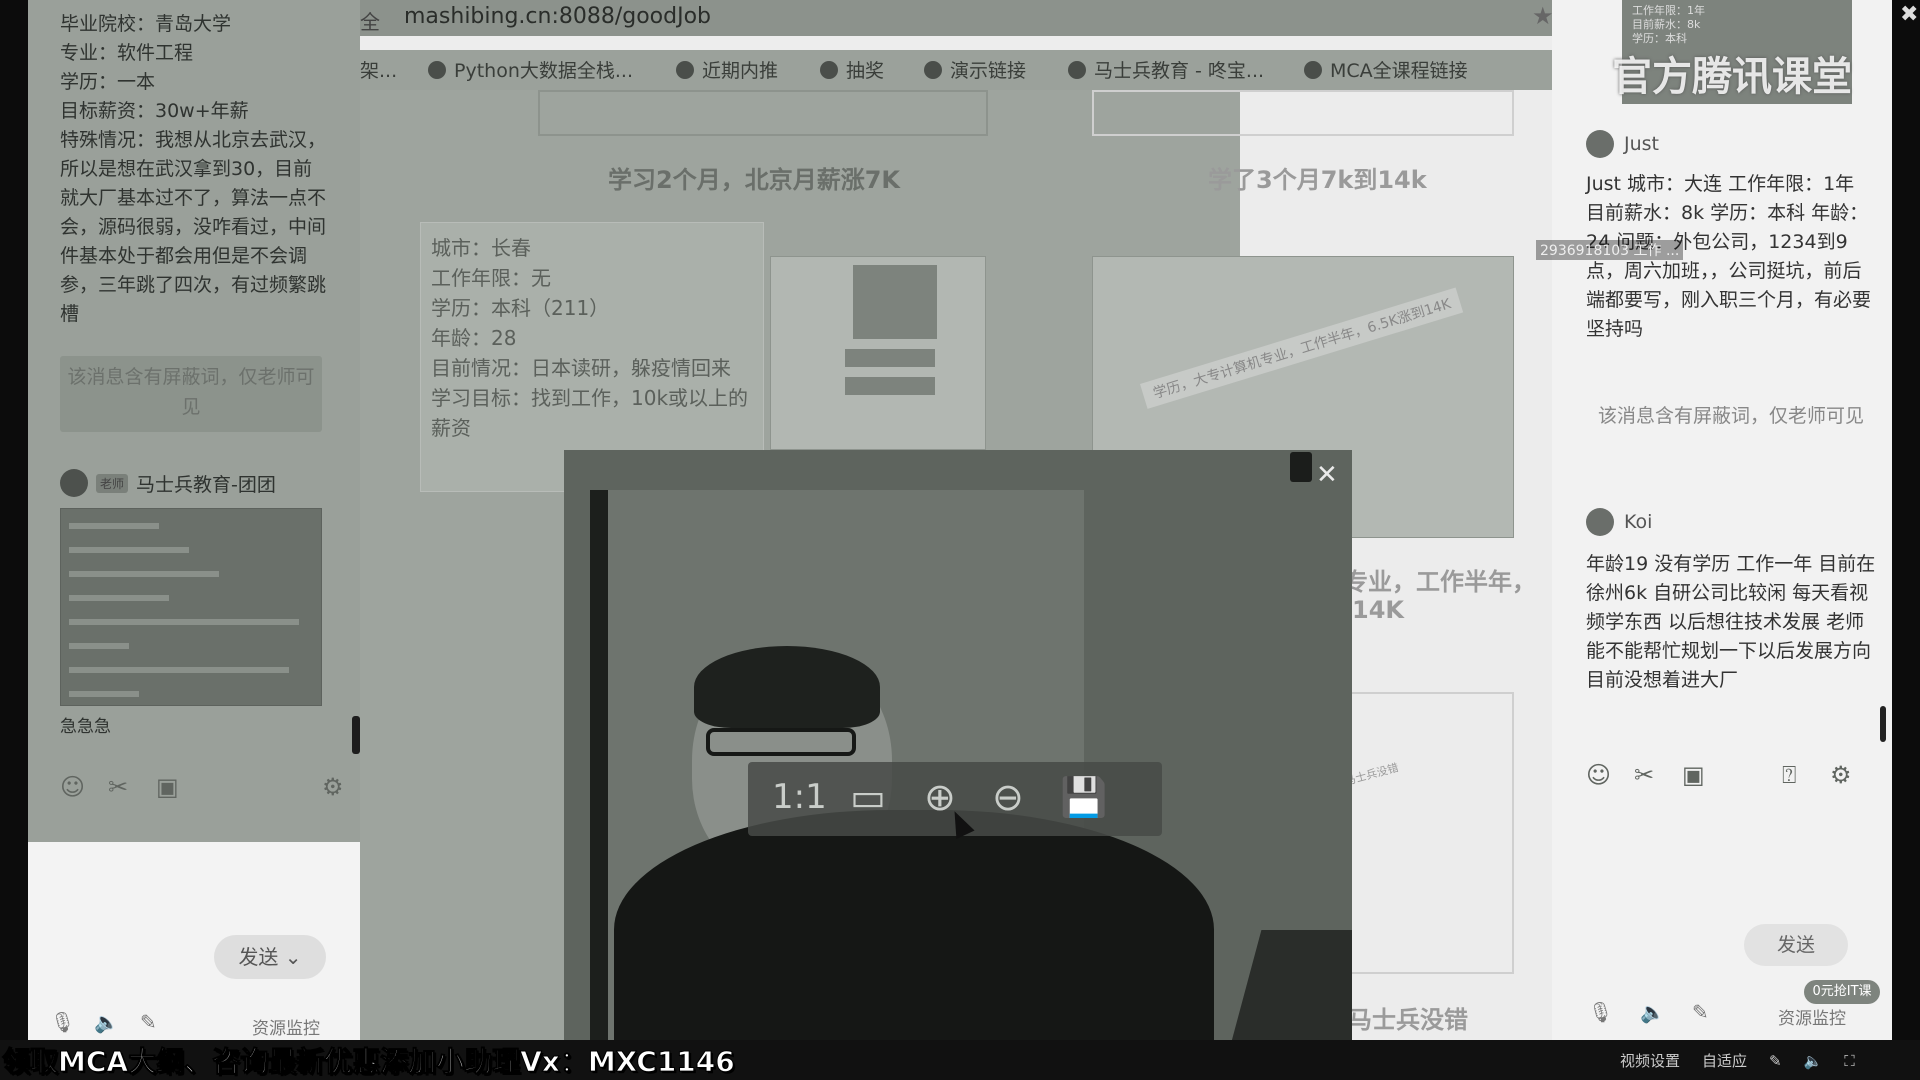 This screenshot has width=1920, height=1080. Describe the element at coordinates (205, 787) in the screenshot. I see `chat-toolbar: ☺ ✂ ▣ ⚙` at that location.